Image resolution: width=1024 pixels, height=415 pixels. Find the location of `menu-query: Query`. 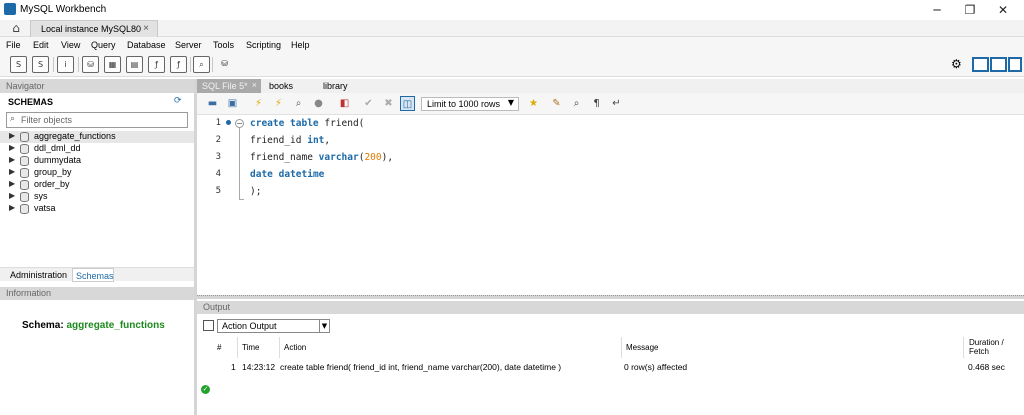

menu-query: Query is located at coordinates (103, 45).